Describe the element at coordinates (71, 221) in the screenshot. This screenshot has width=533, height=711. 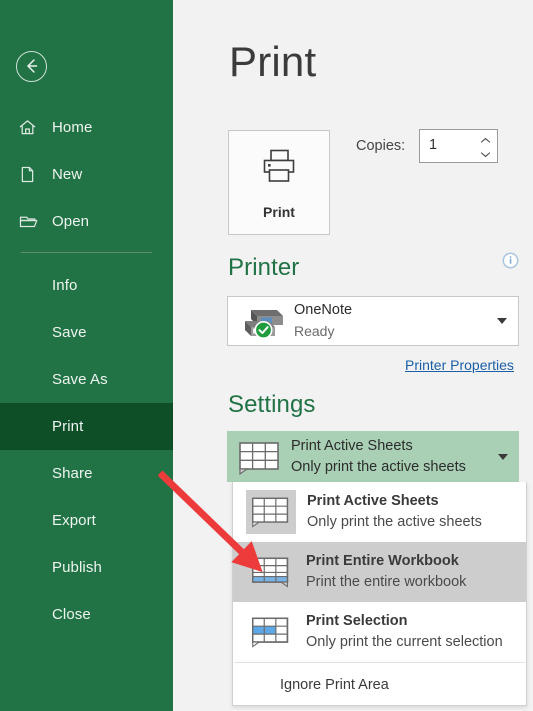
I see `sidebar-item-label: Open` at that location.